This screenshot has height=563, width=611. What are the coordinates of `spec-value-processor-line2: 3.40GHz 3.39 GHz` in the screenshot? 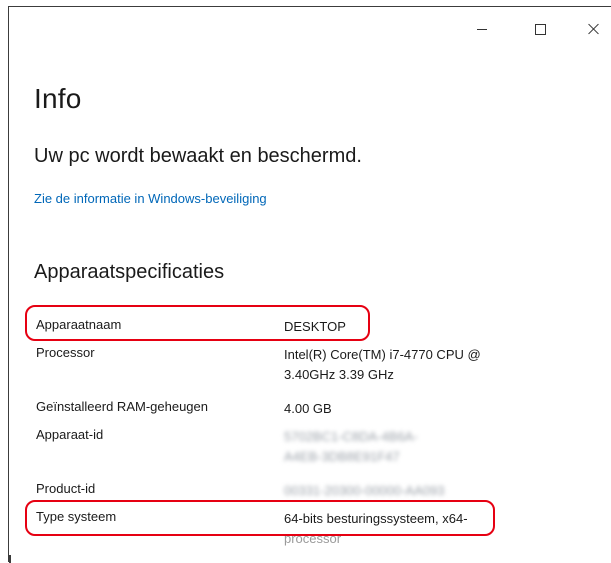 It's located at (339, 374).